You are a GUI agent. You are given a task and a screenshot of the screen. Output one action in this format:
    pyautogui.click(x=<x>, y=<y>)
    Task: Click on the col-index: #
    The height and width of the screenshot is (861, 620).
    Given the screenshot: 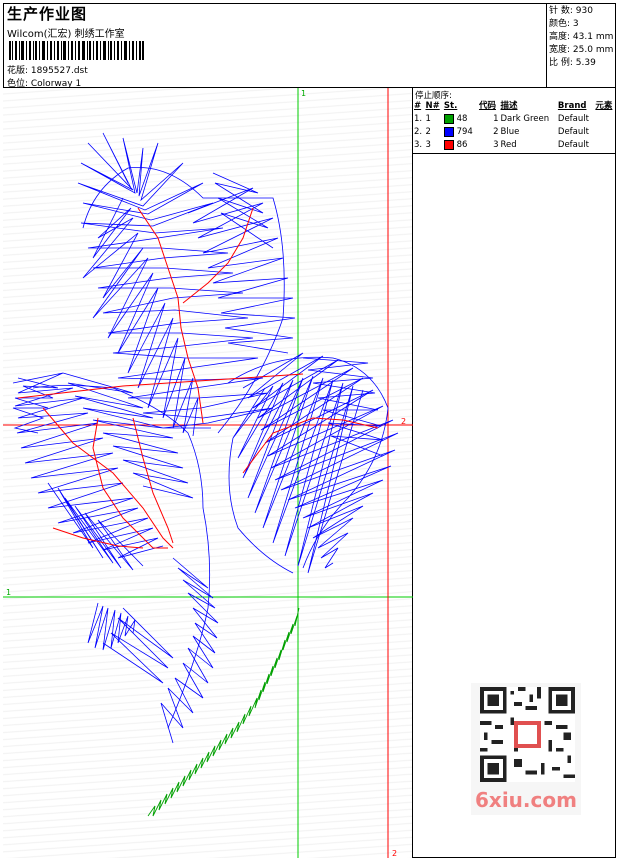 What is the action you would take?
    pyautogui.click(x=418, y=106)
    